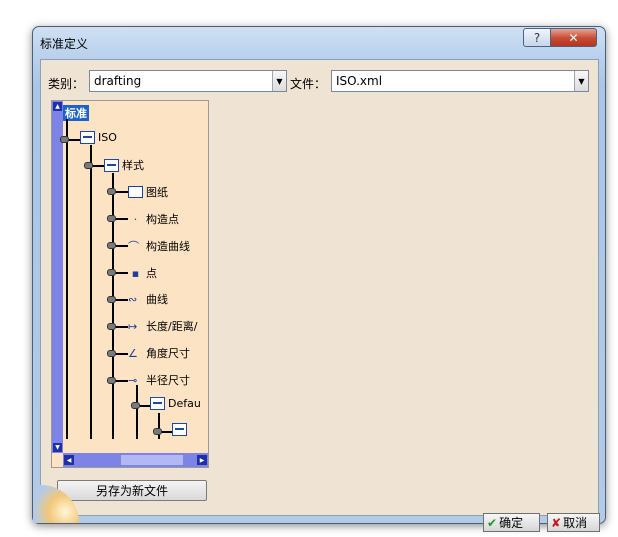 The width and height of the screenshot is (618, 537). I want to click on category-label: 类别：, so click(66, 84).